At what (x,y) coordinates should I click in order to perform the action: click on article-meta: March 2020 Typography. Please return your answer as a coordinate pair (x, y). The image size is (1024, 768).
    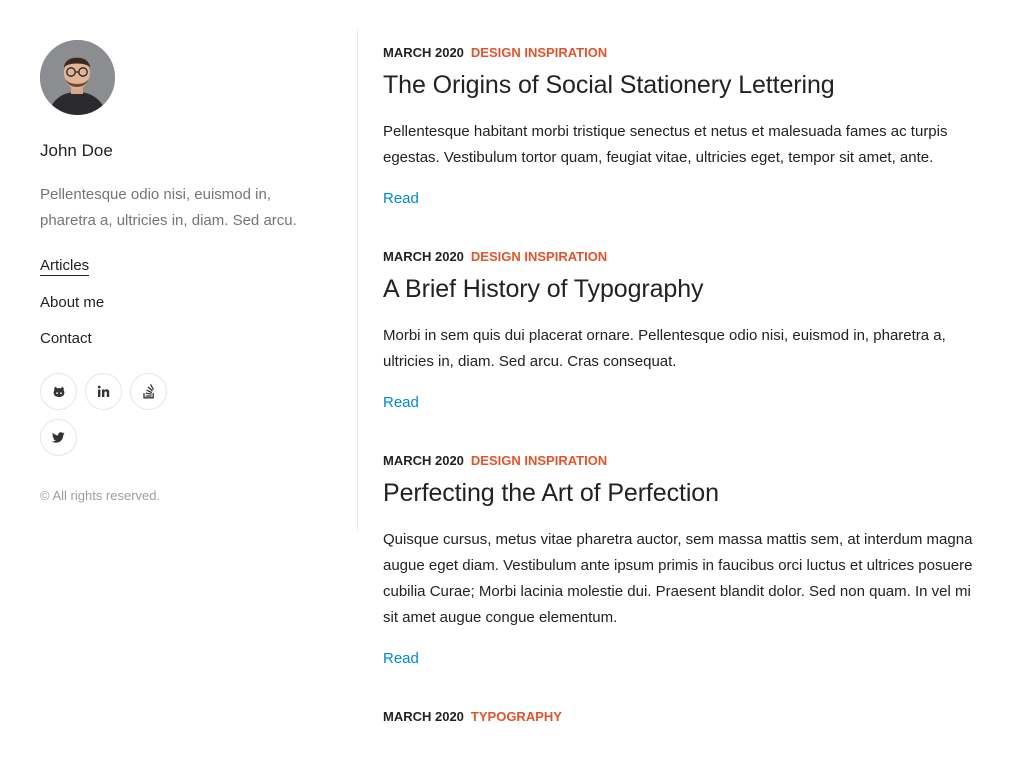
    Looking at the image, I should click on (683, 717).